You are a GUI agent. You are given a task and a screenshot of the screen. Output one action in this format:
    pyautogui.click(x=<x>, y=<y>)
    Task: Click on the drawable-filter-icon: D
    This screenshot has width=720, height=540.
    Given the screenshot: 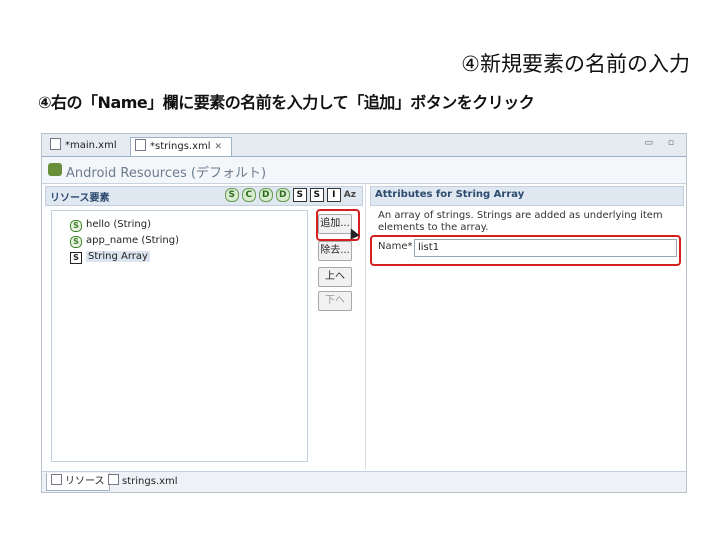 What is the action you would take?
    pyautogui.click(x=282, y=195)
    